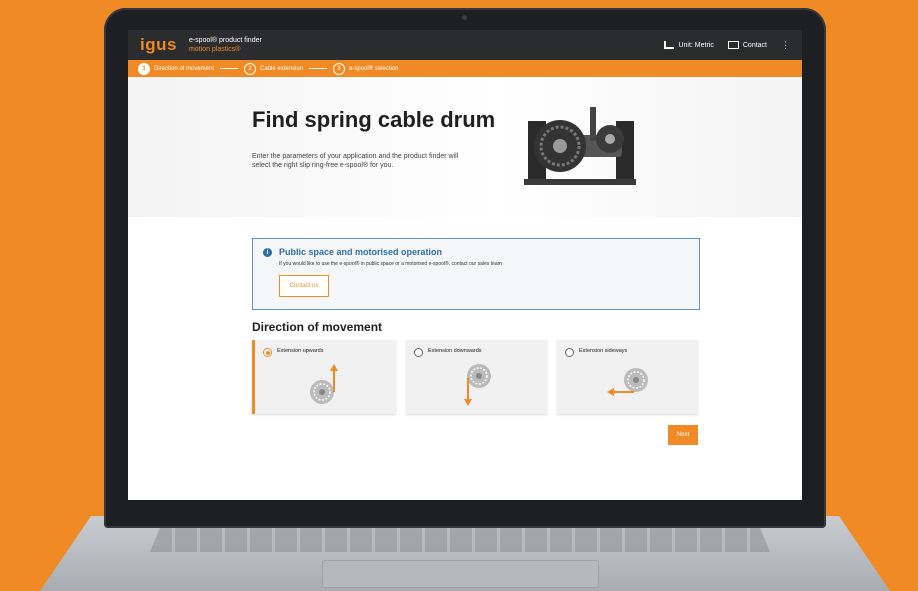  What do you see at coordinates (754, 45) in the screenshot?
I see `contact-label: Contact` at bounding box center [754, 45].